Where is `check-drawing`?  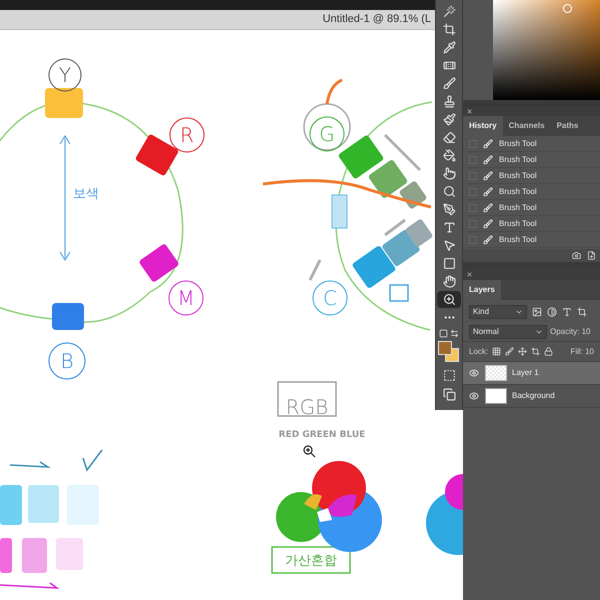 check-drawing is located at coordinates (92, 461).